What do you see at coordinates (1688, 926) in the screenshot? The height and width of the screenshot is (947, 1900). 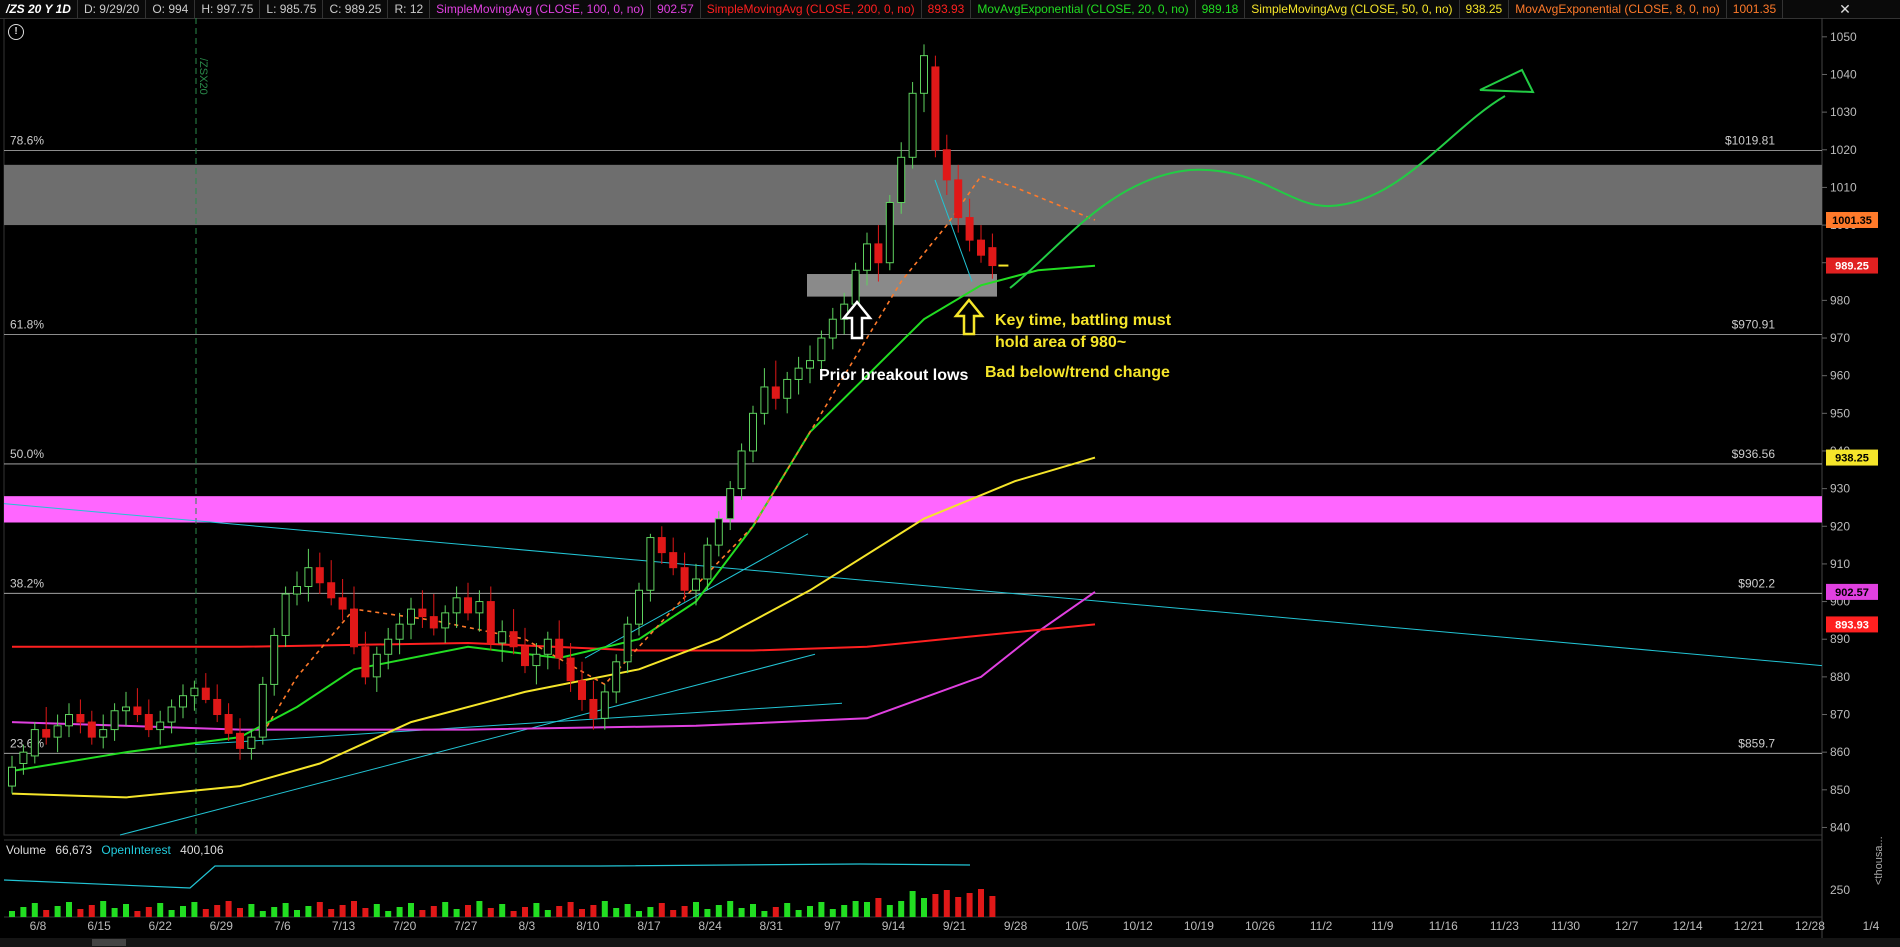 I see `x-tick-label-27: 12/14` at bounding box center [1688, 926].